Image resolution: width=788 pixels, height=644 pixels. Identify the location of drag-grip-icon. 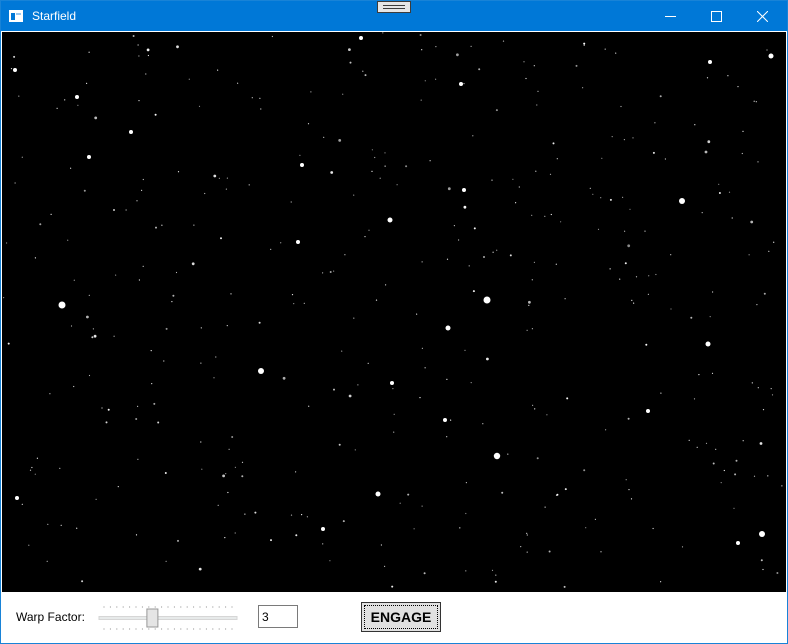
(394, 7).